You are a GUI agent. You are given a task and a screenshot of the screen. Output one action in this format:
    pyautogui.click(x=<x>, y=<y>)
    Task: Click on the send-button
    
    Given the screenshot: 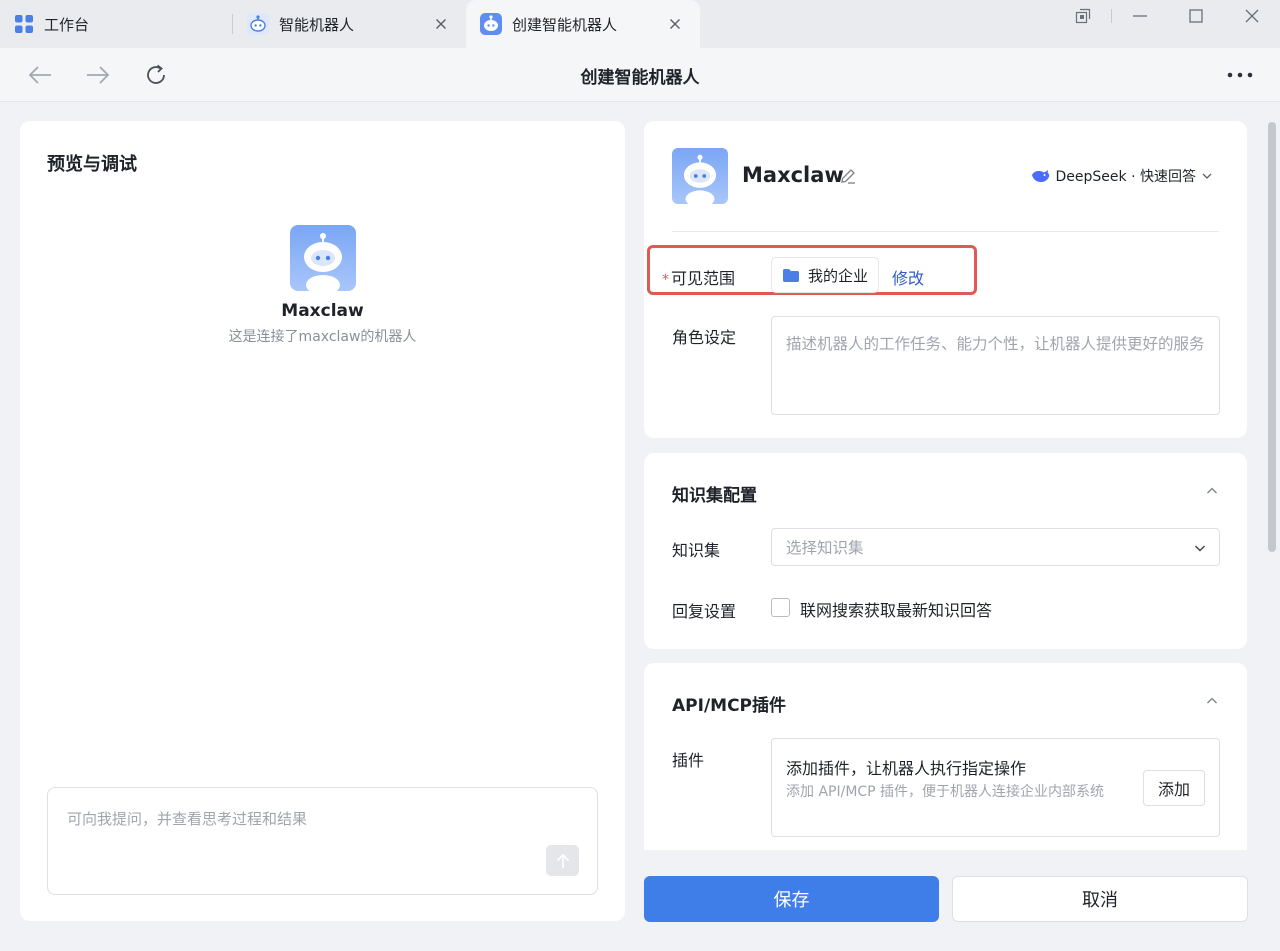 What is the action you would take?
    pyautogui.click(x=562, y=860)
    